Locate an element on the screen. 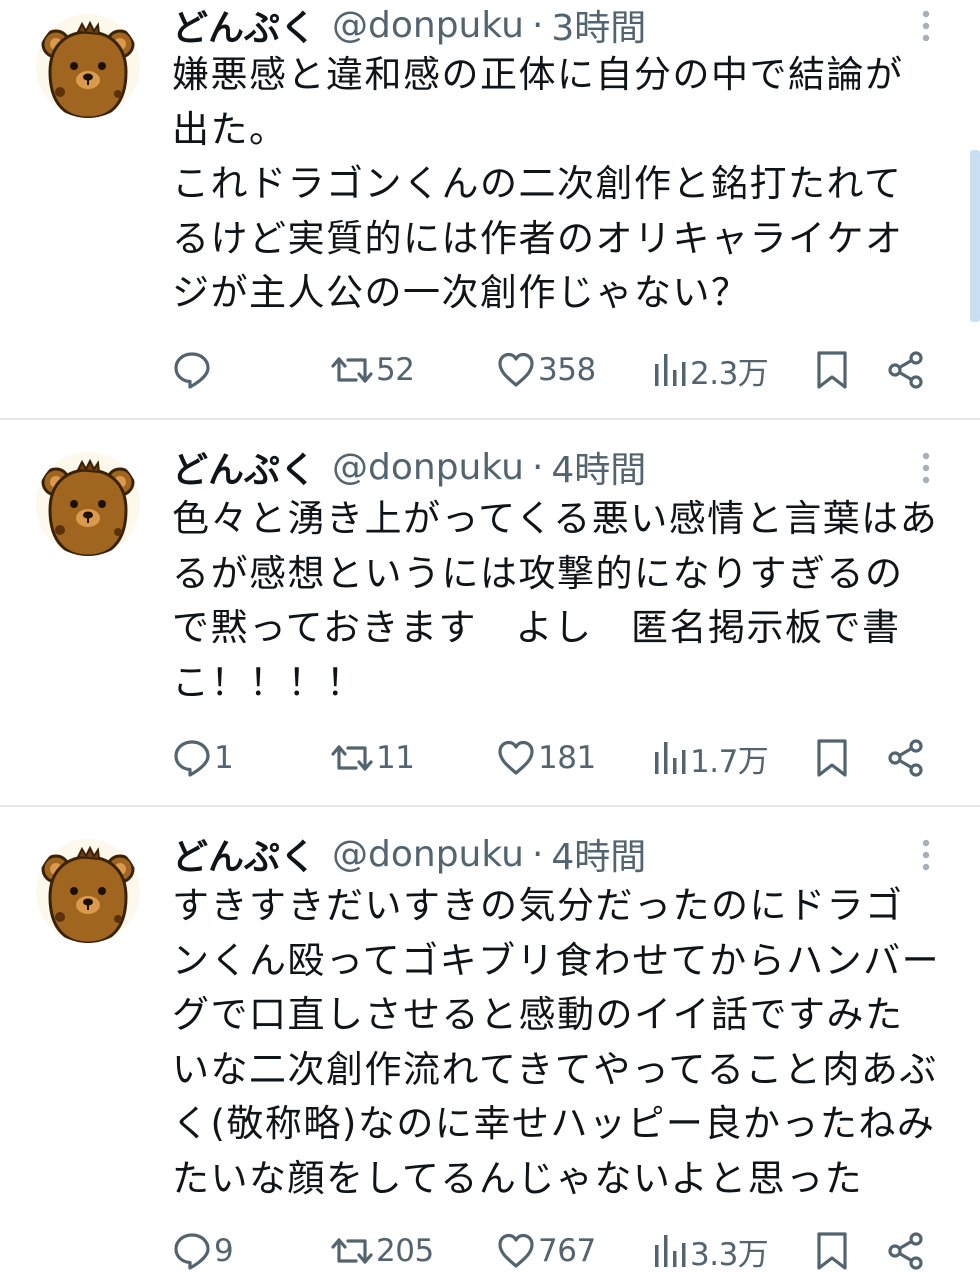 This screenshot has width=980, height=1280. views-button: 1.7万 is located at coordinates (710, 758).